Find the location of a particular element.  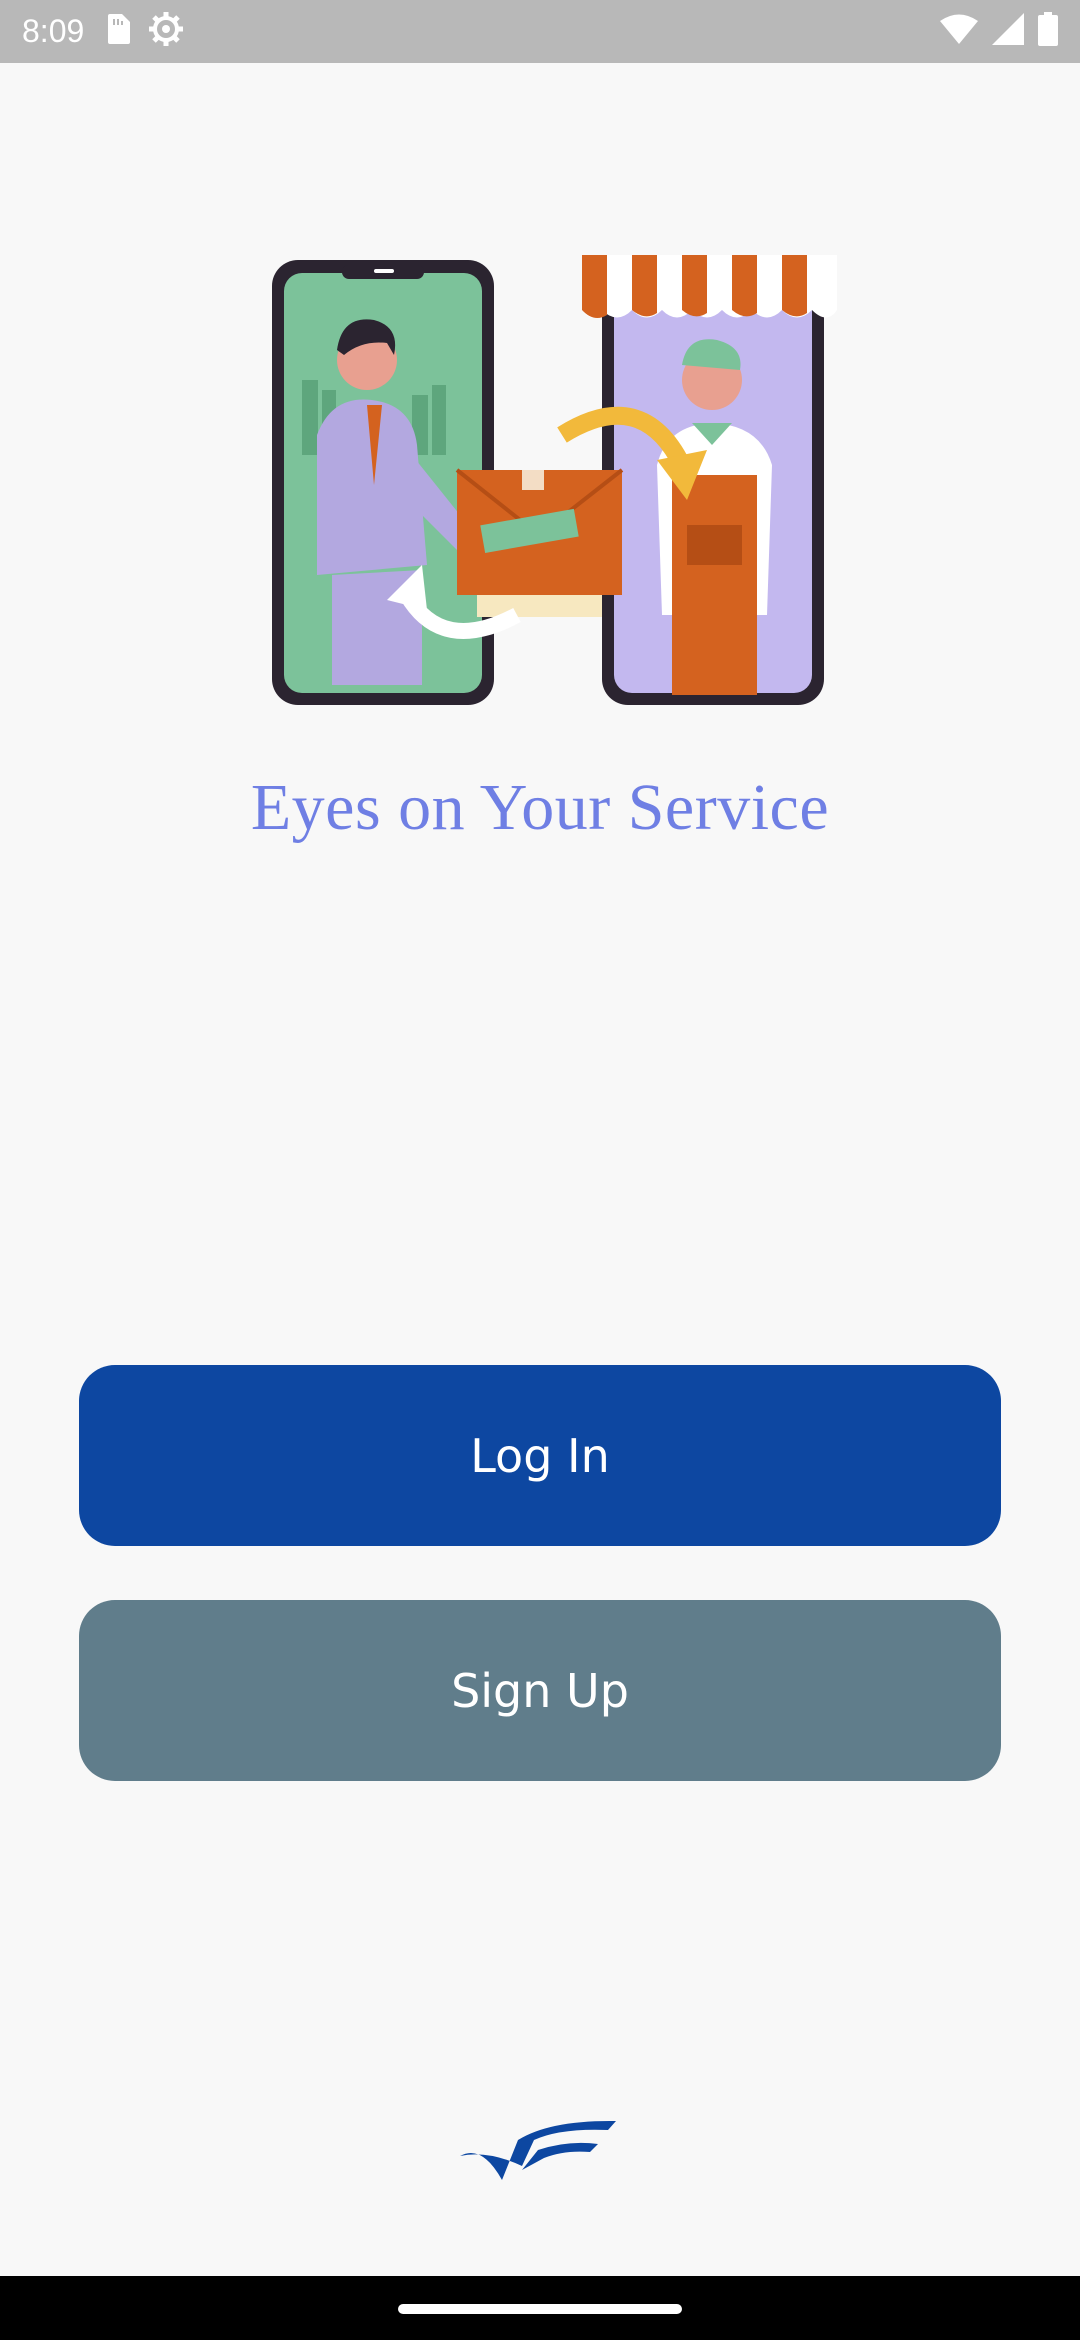

signup-button: Sign Up is located at coordinates (540, 1690).